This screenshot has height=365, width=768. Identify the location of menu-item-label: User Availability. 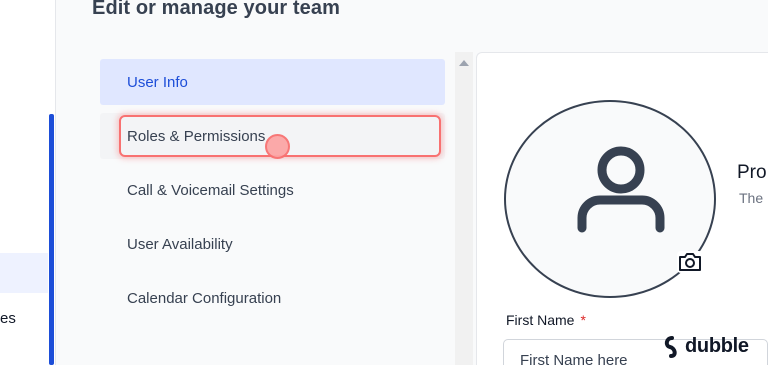
(180, 244).